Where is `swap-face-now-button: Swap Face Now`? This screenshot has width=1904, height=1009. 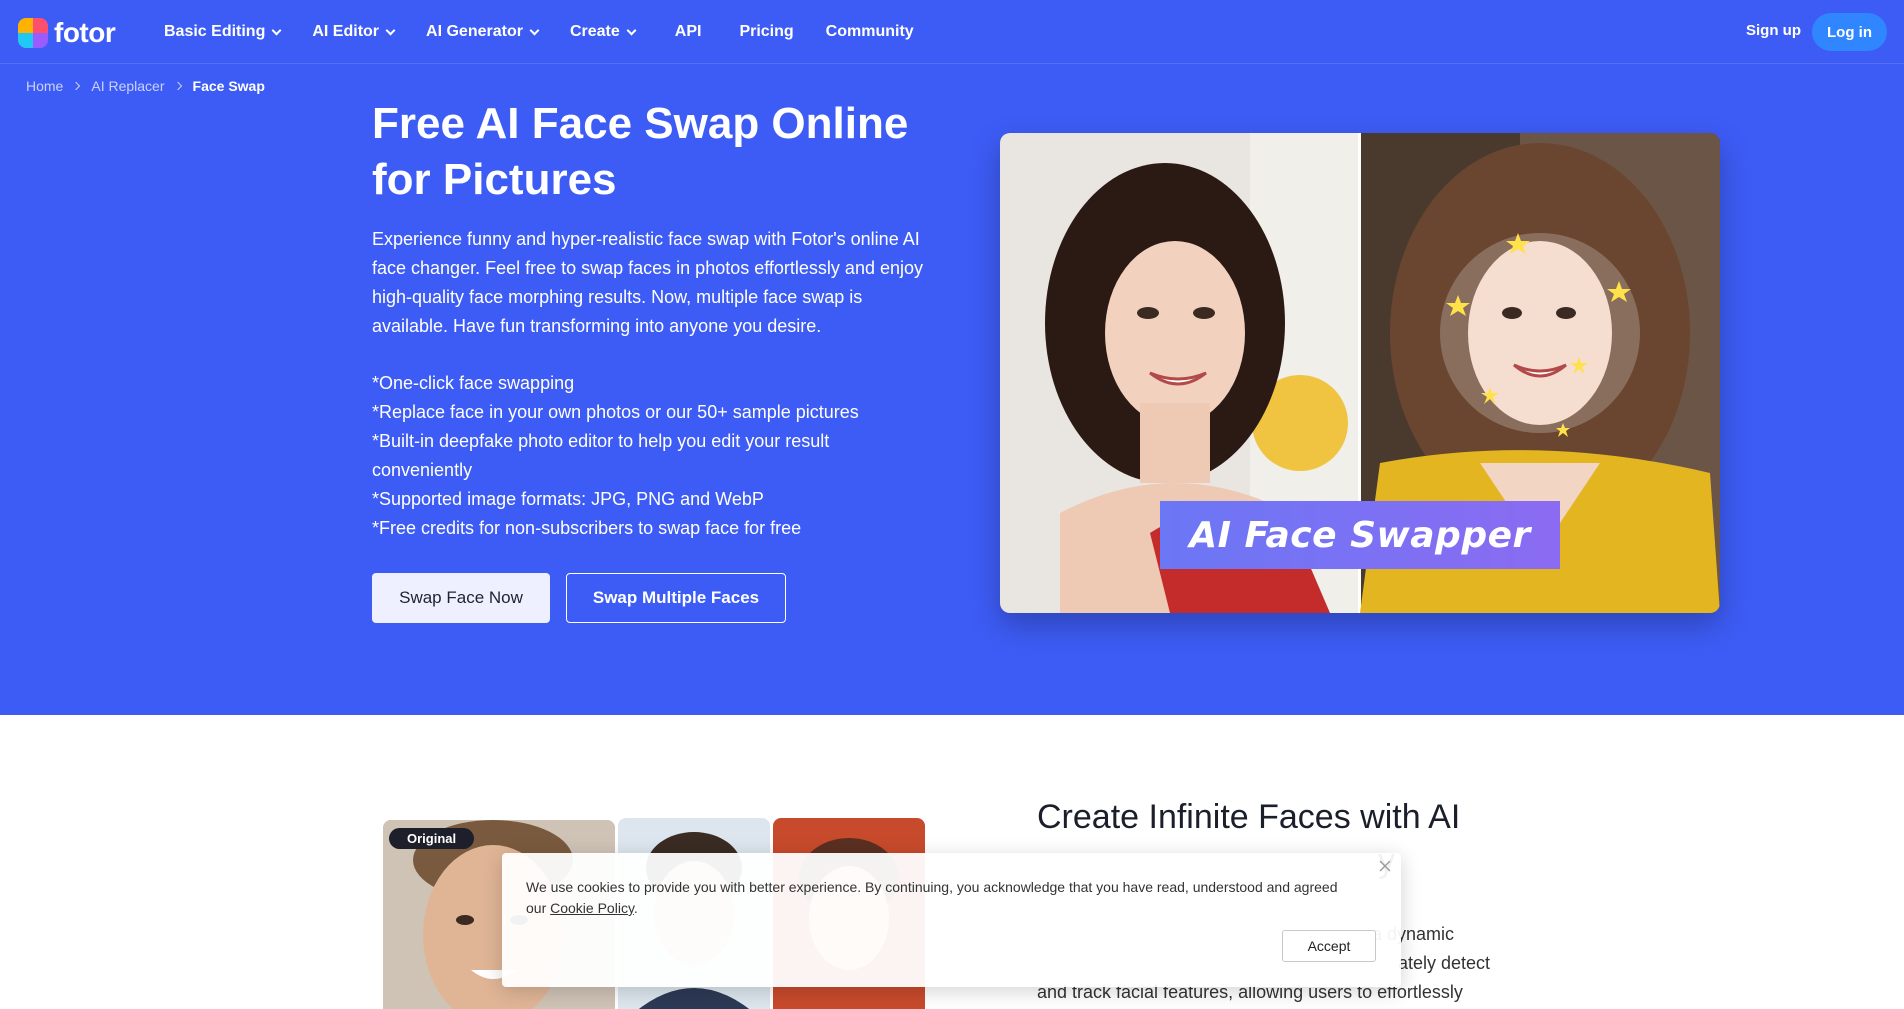
swap-face-now-button: Swap Face Now is located at coordinates (461, 598).